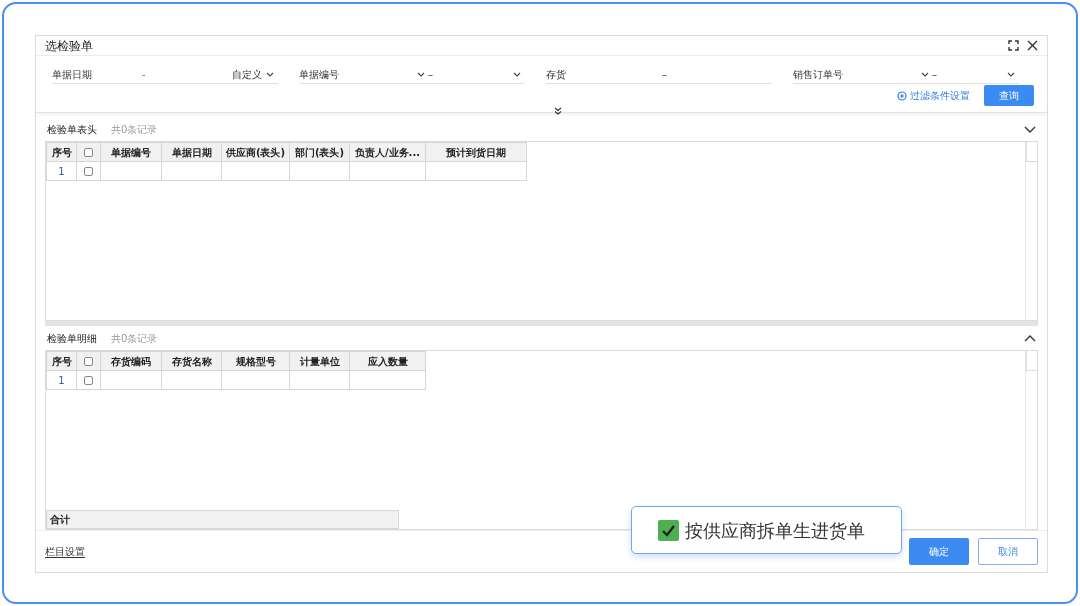  What do you see at coordinates (60, 520) in the screenshot?
I see `total-label: 合计` at bounding box center [60, 520].